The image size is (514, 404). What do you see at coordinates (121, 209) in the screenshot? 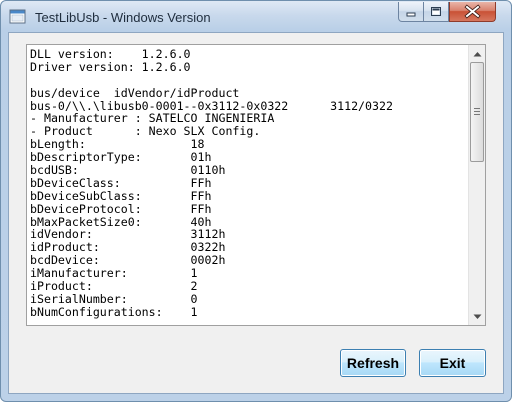
I see `output-line: bDeviceProtocol: FFh` at bounding box center [121, 209].